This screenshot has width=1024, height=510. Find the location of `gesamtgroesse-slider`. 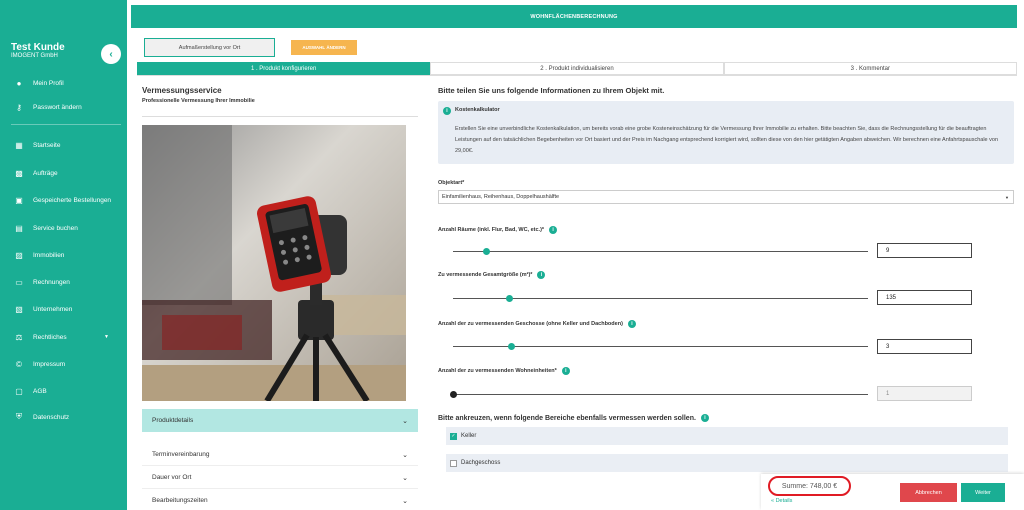

gesamtgroesse-slider is located at coordinates (660, 298).